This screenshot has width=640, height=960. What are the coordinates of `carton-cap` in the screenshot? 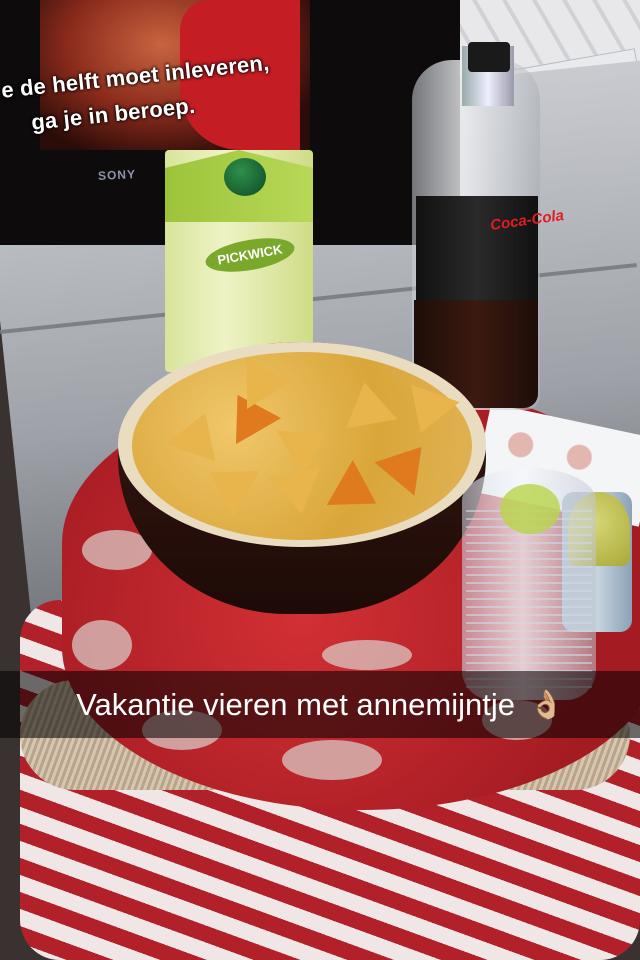 It's located at (245, 177).